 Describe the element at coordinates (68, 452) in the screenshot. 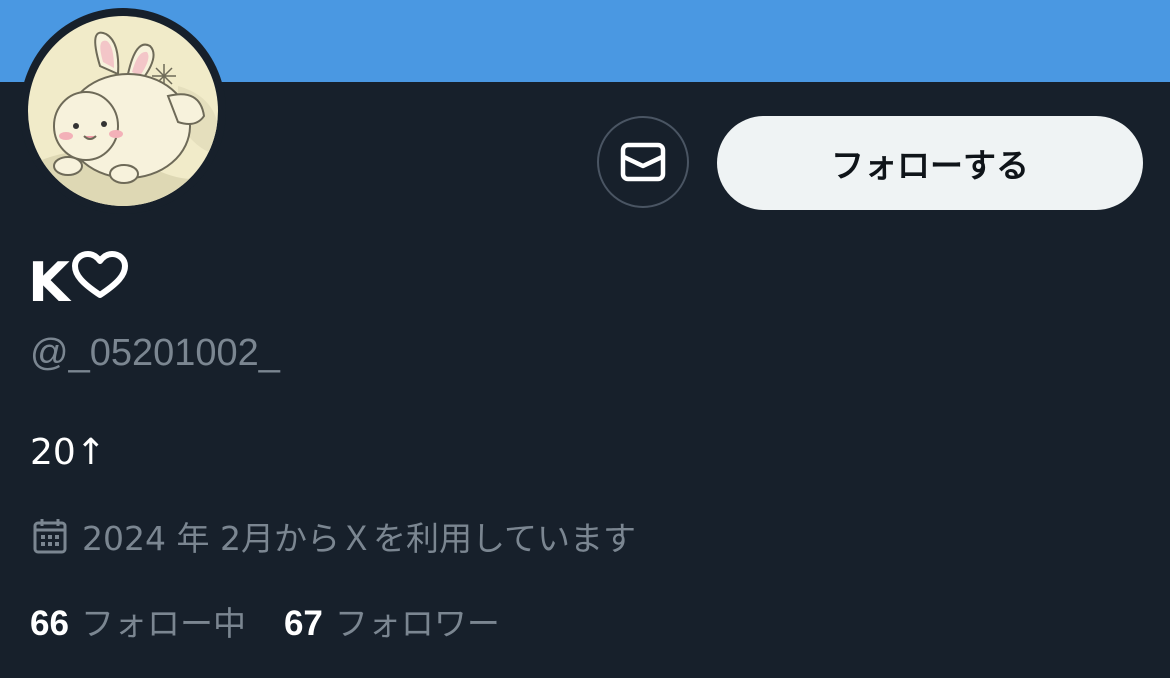

I see `profile-bio: 20↑` at that location.